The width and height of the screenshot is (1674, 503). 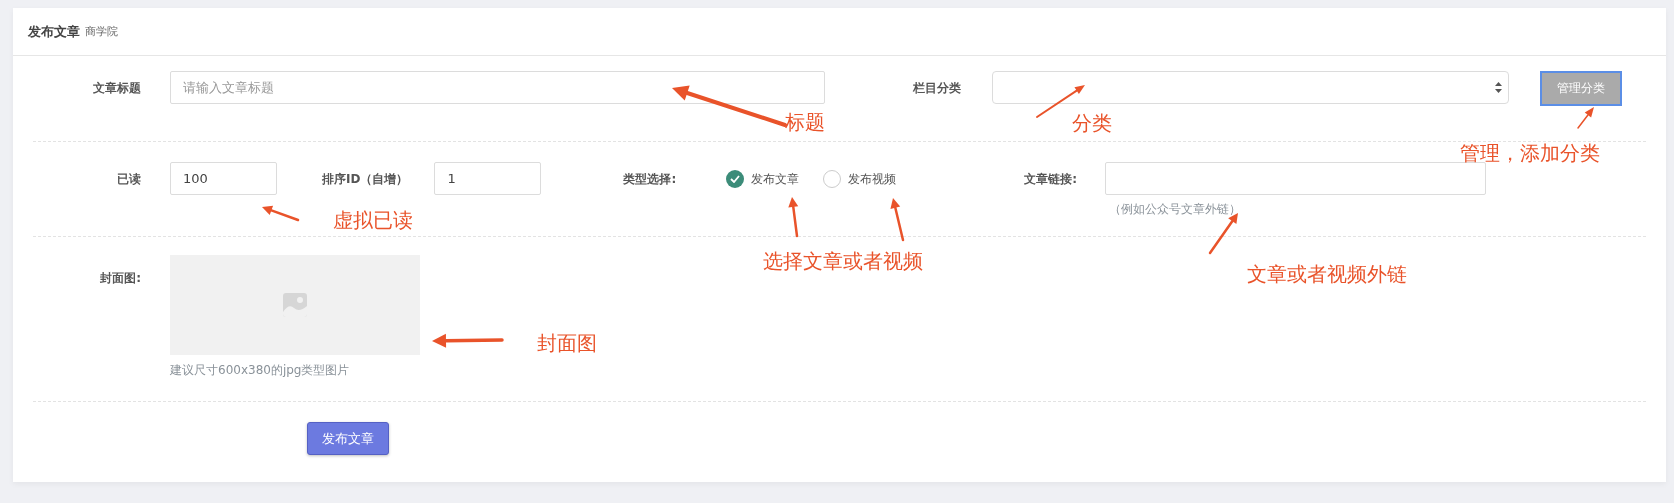 I want to click on annotation-text: 选择文章或者视频, so click(x=843, y=261).